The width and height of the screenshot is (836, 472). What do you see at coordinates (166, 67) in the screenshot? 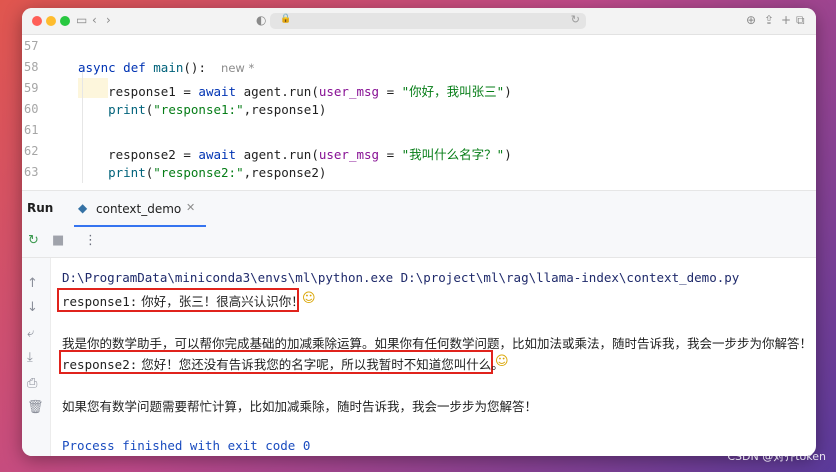
I see `code-line-58: async def main(): new *` at bounding box center [166, 67].